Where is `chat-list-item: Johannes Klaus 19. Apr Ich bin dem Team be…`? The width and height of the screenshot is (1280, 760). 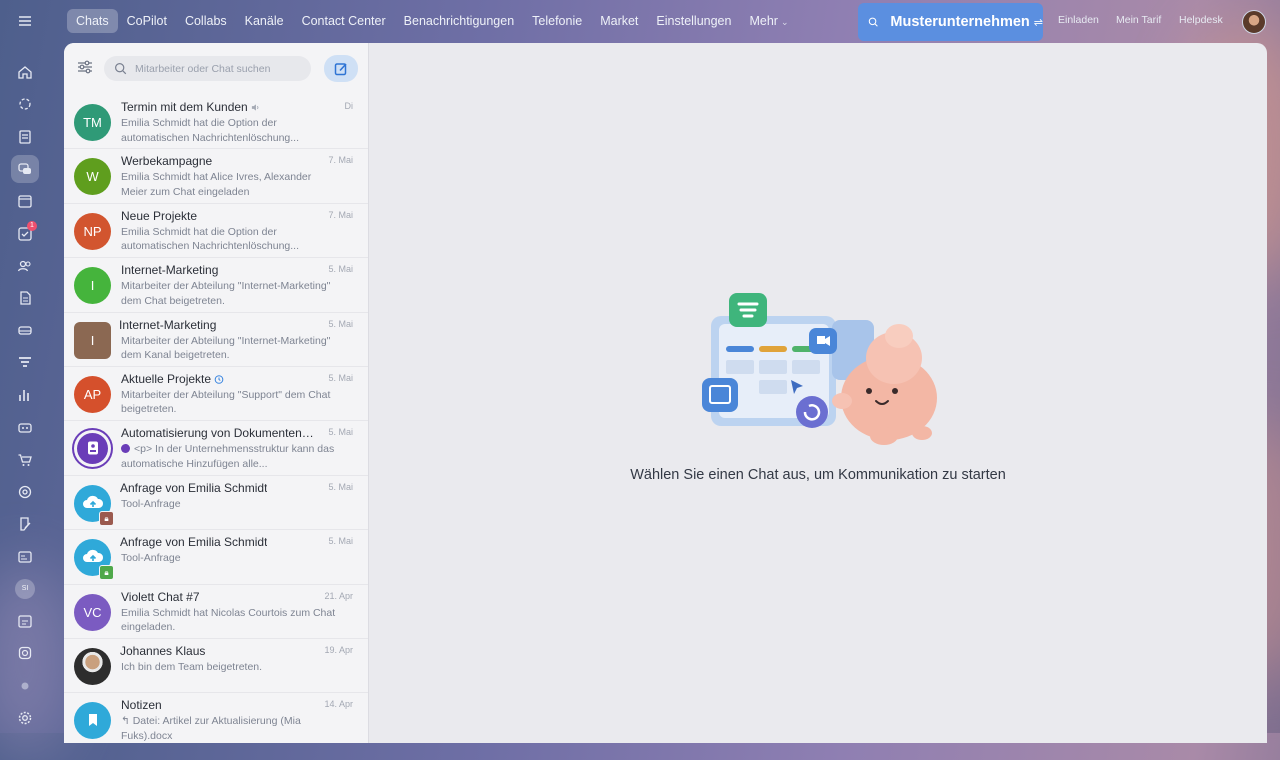 chat-list-item: Johannes Klaus 19. Apr Ich bin dem Team be… is located at coordinates (216, 666).